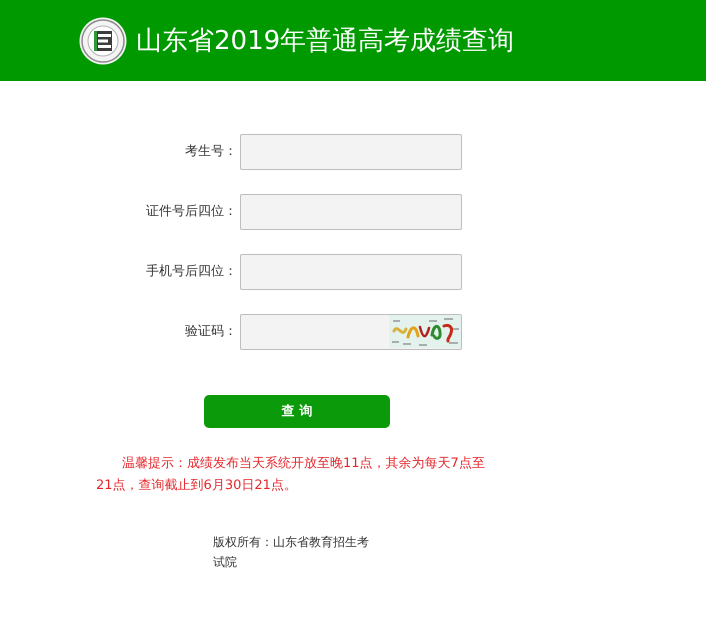 This screenshot has height=633, width=706. What do you see at coordinates (211, 152) in the screenshot?
I see `field-label: 考生号：` at bounding box center [211, 152].